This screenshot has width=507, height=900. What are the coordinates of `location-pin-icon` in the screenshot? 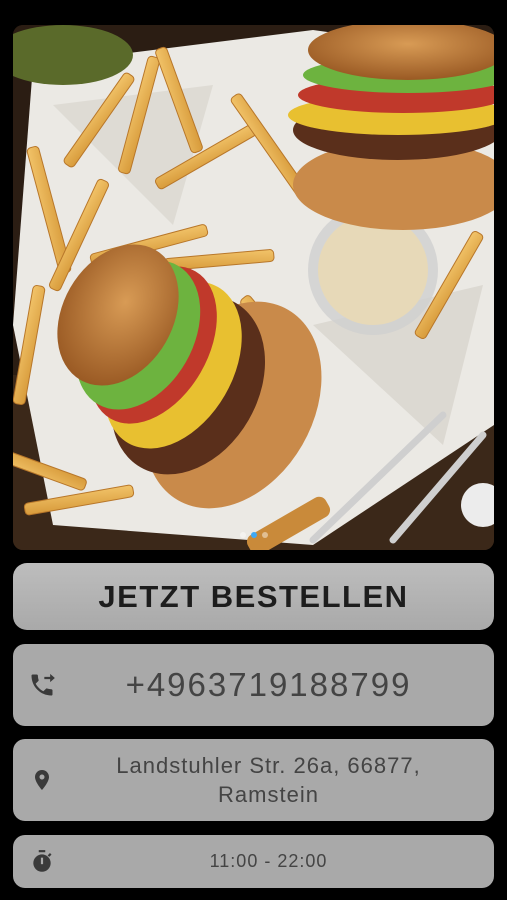 It's located at (42, 780).